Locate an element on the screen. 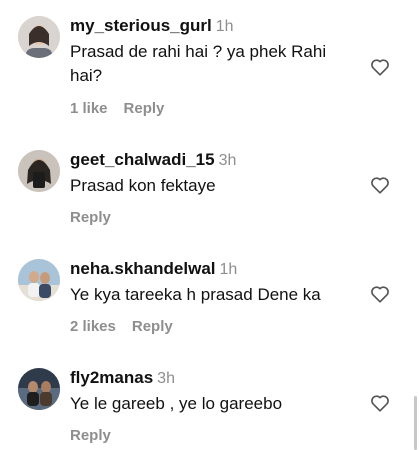 The image size is (419, 450). comment-username: my_sterious_gurl 1h is located at coordinates (152, 26).